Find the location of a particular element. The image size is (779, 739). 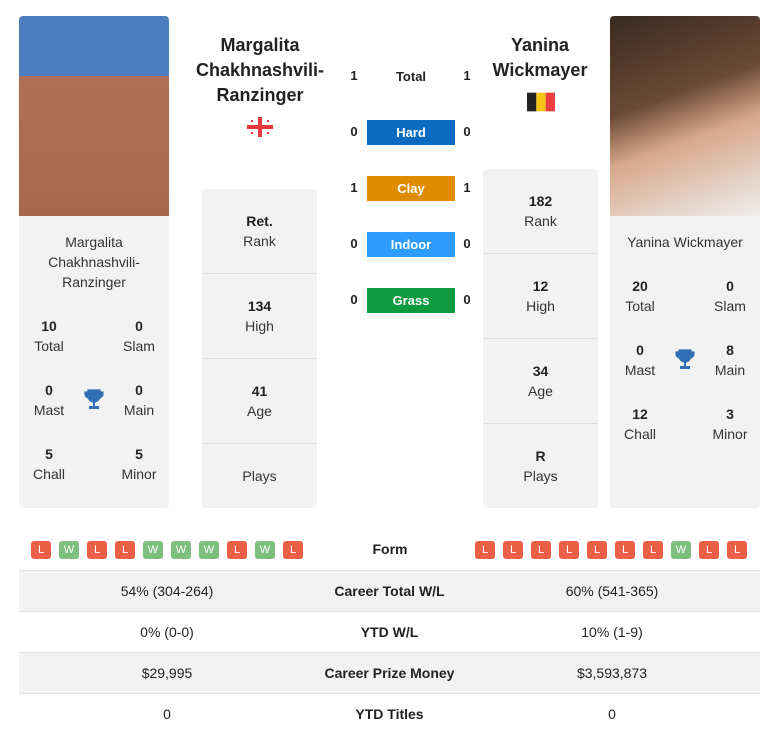

belgium-flag-icon is located at coordinates (541, 102).